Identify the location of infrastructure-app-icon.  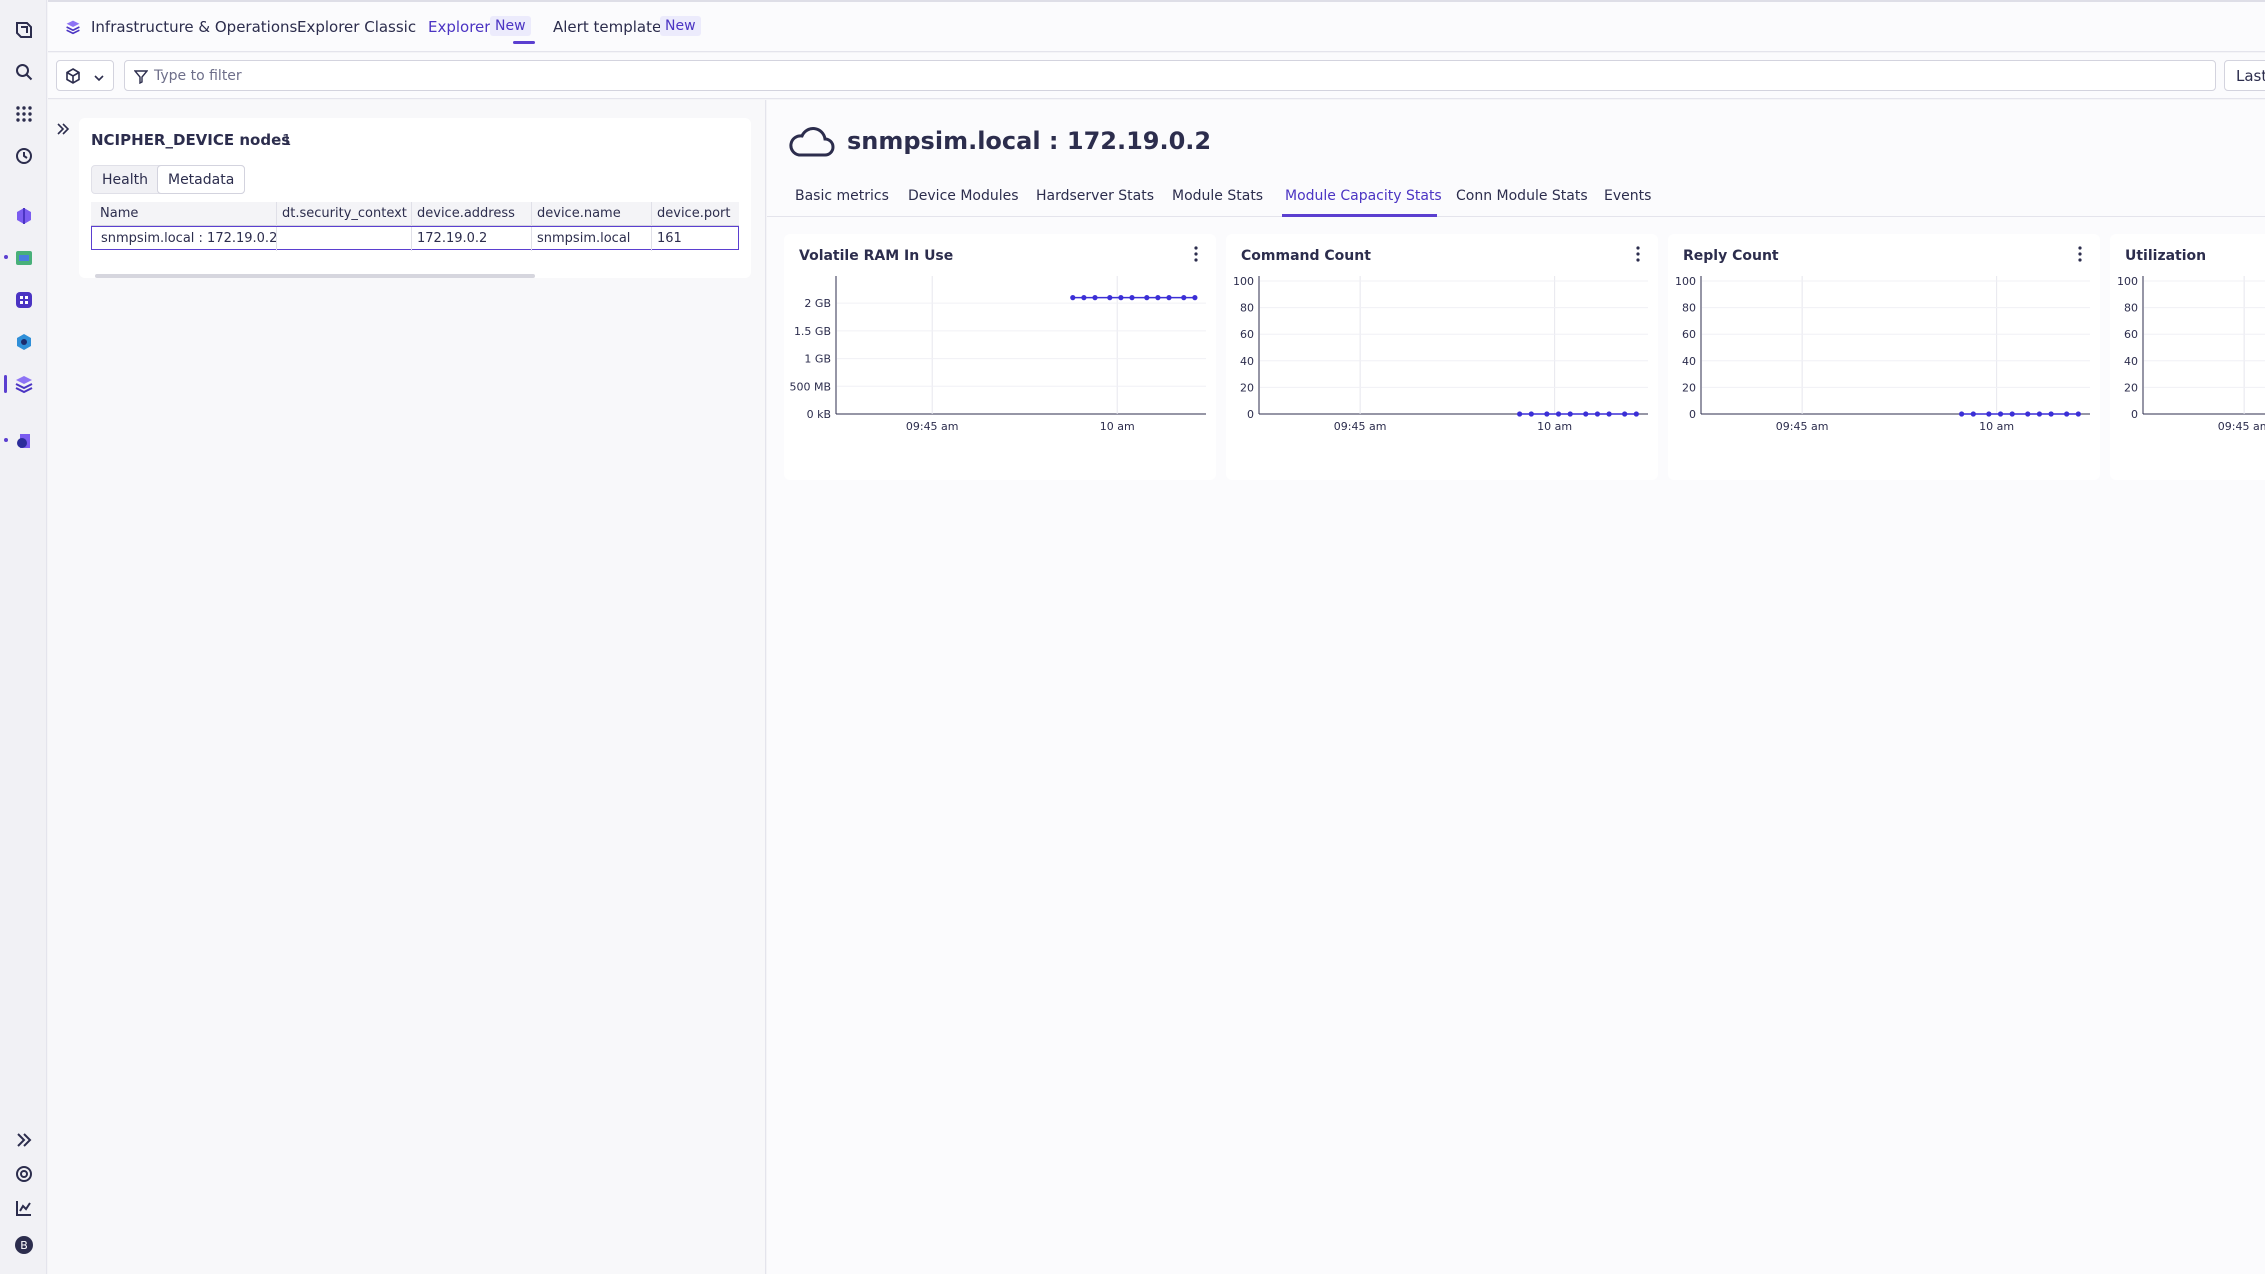
(73, 29).